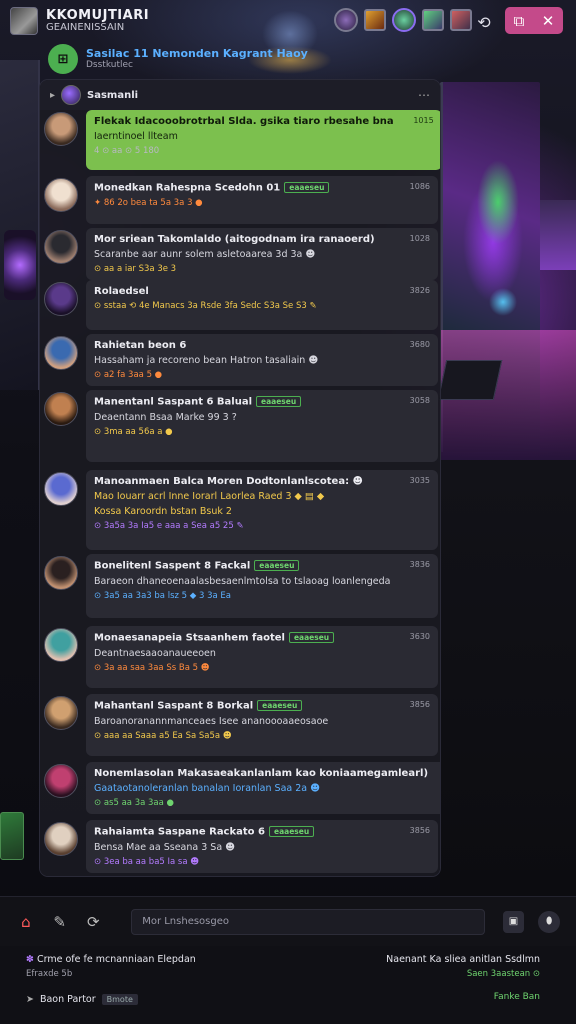 The height and width of the screenshot is (1024, 576). Describe the element at coordinates (262, 345) in the screenshot. I see `message-sender-line: Rahietan beon 6` at that location.